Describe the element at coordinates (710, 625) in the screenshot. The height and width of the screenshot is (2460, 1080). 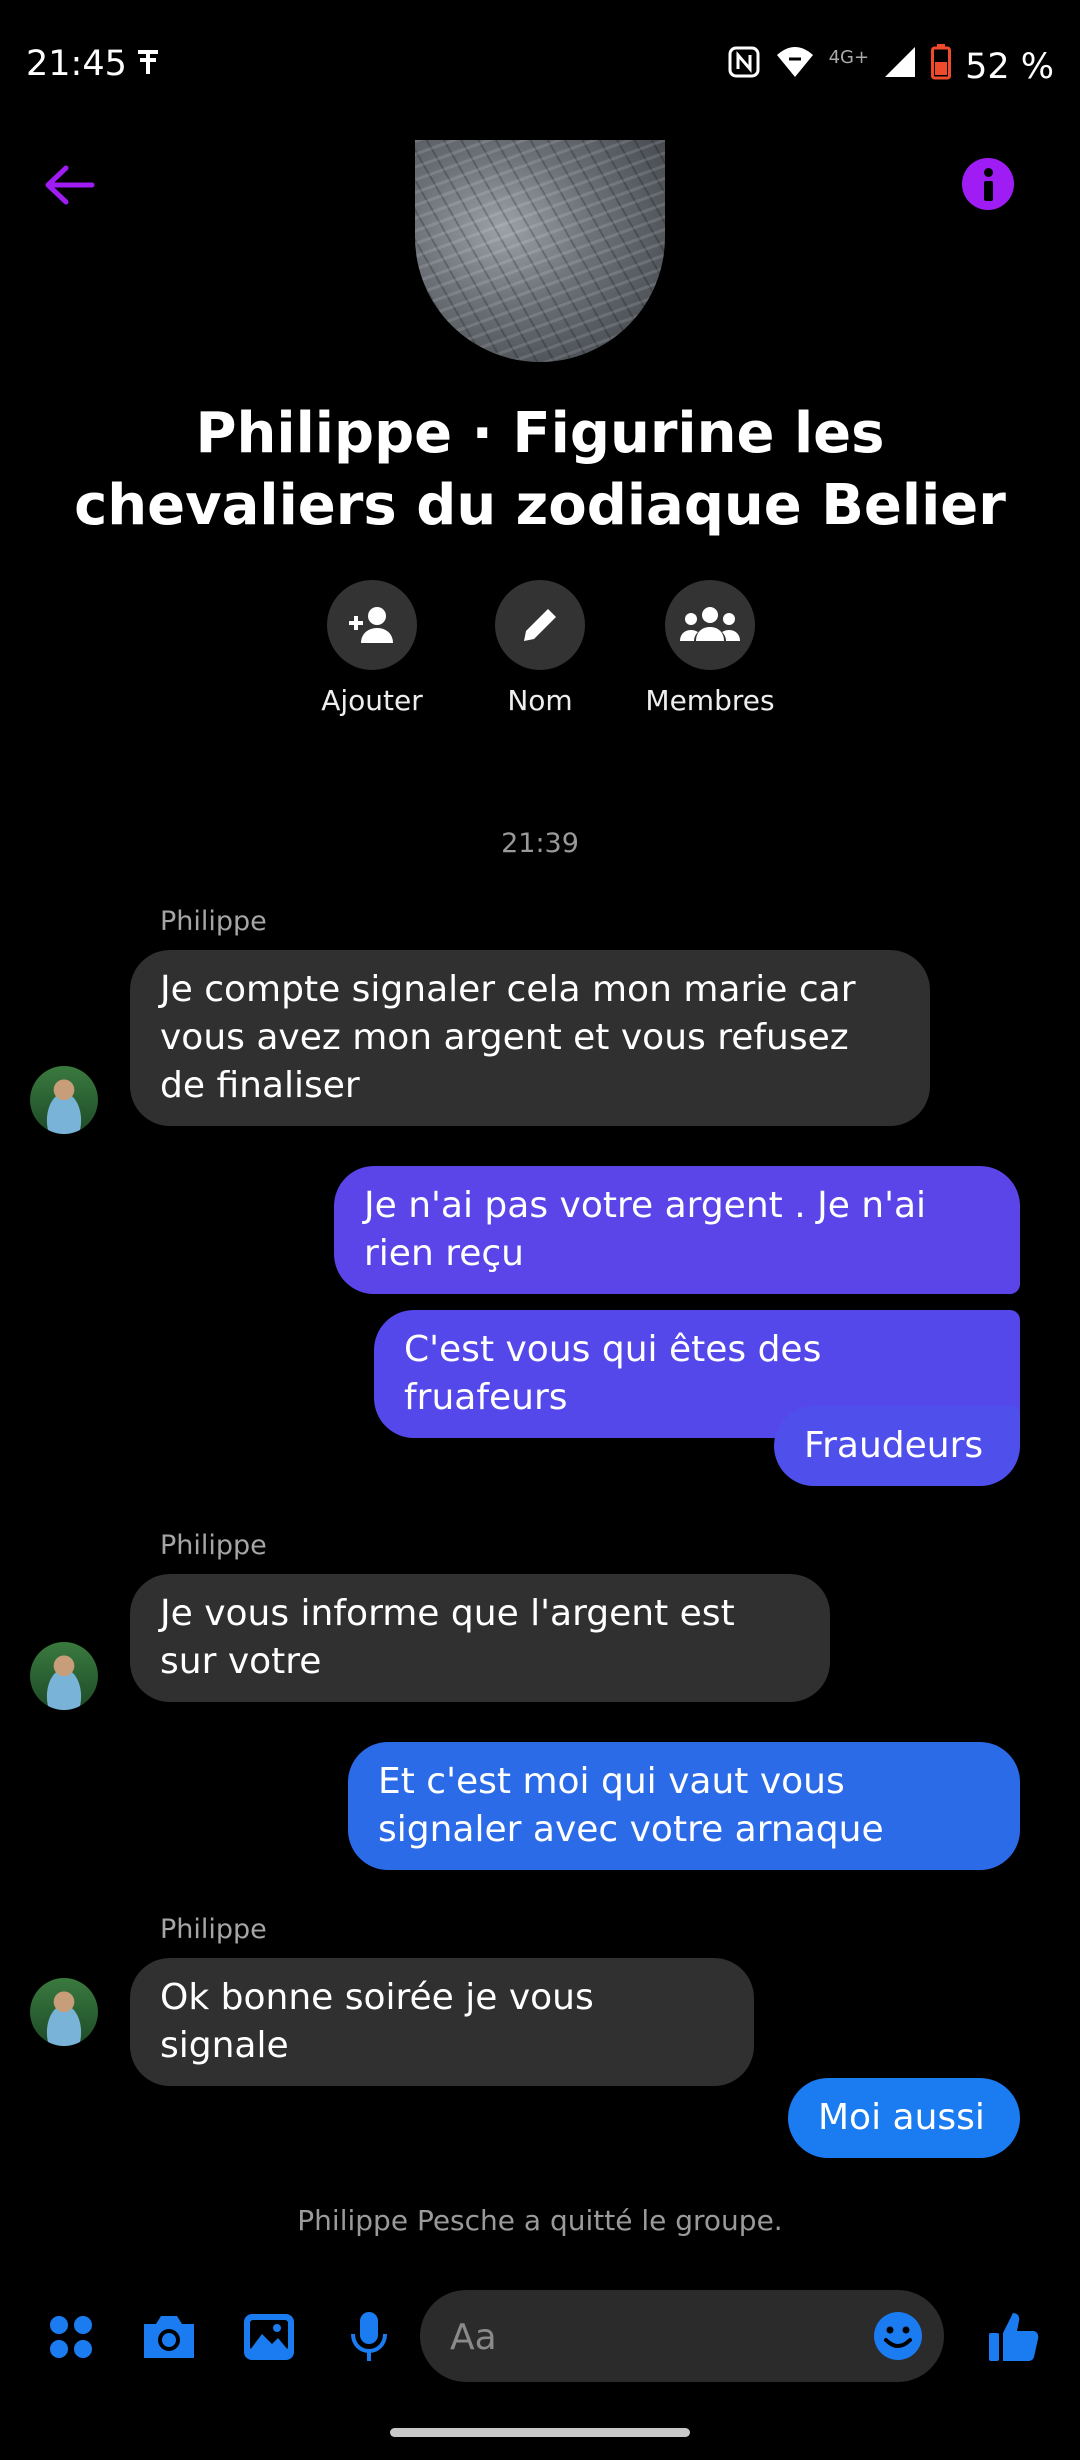
I see `group-icon` at that location.